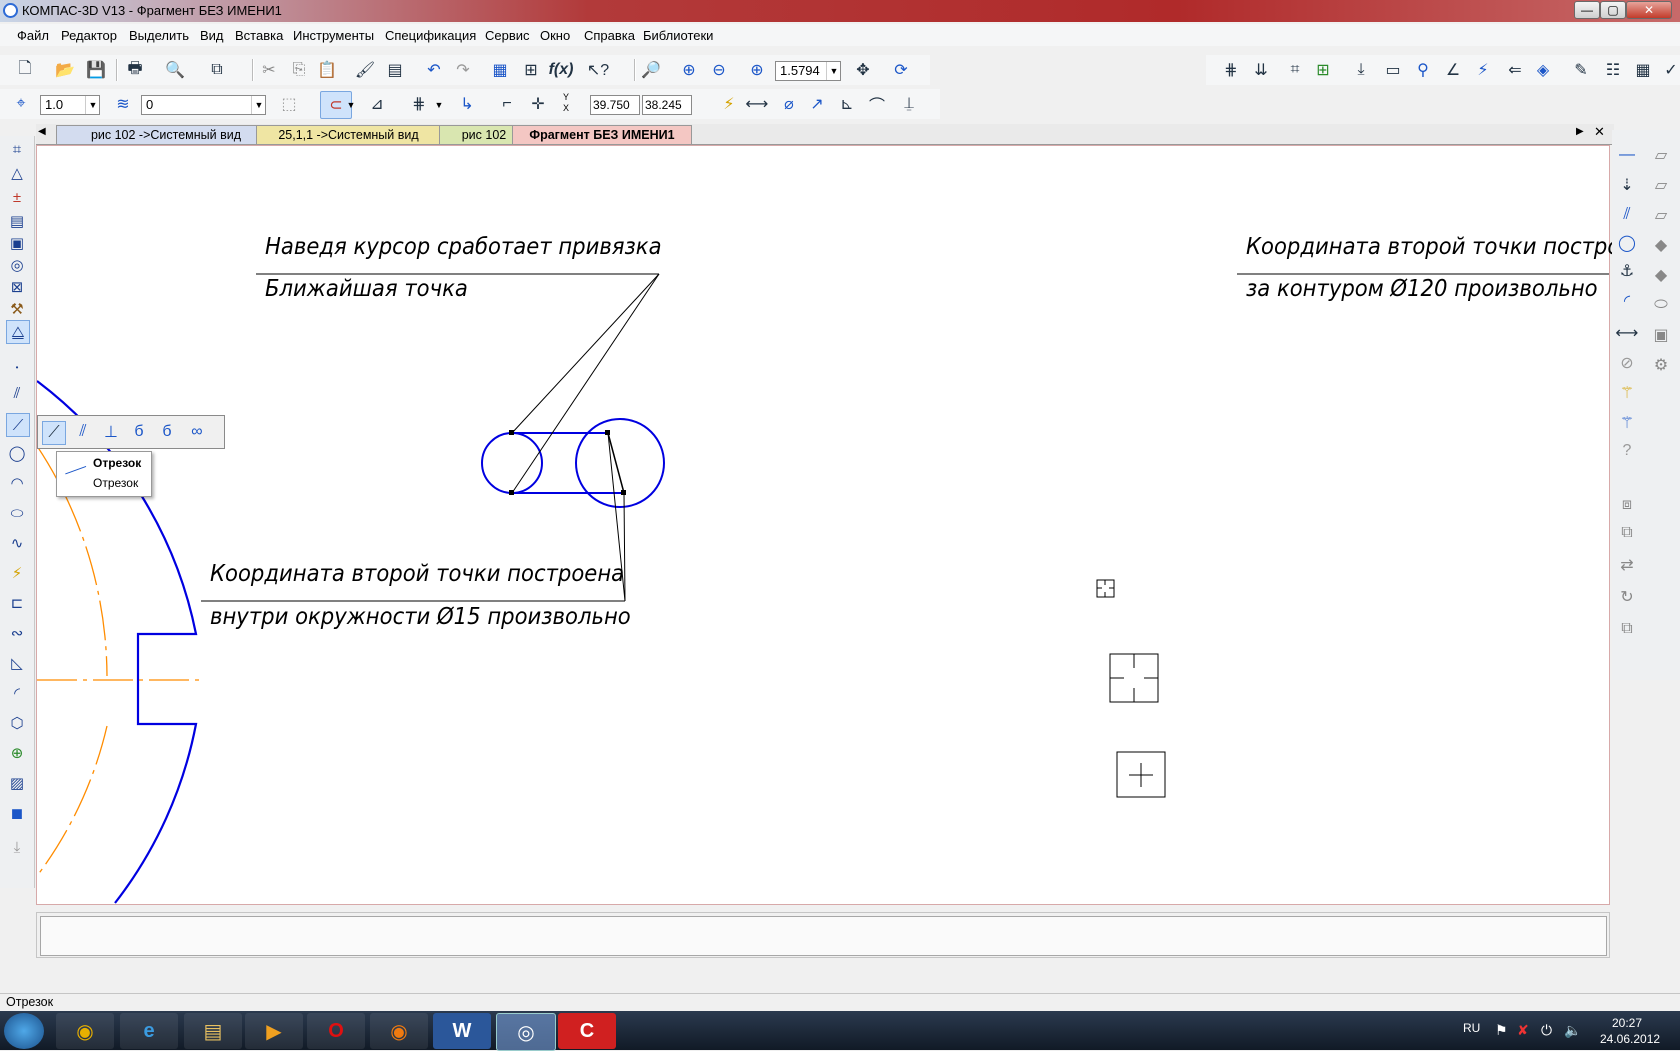 This screenshot has width=1680, height=1051. I want to click on tab-ris102-system: рис 102 ->Системный вид, so click(166, 134).